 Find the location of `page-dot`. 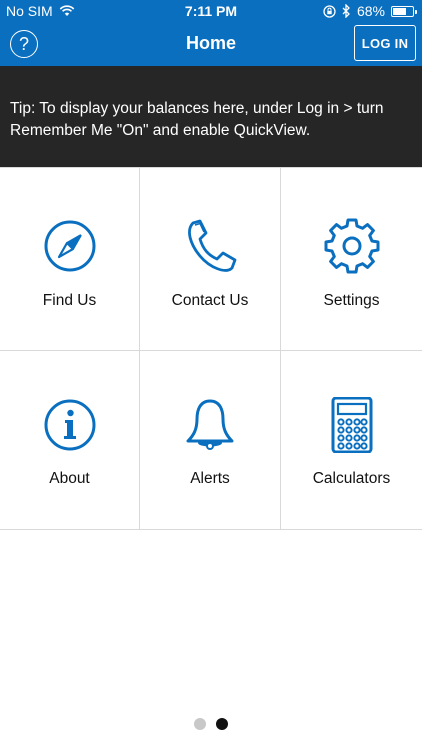

page-dot is located at coordinates (200, 724).